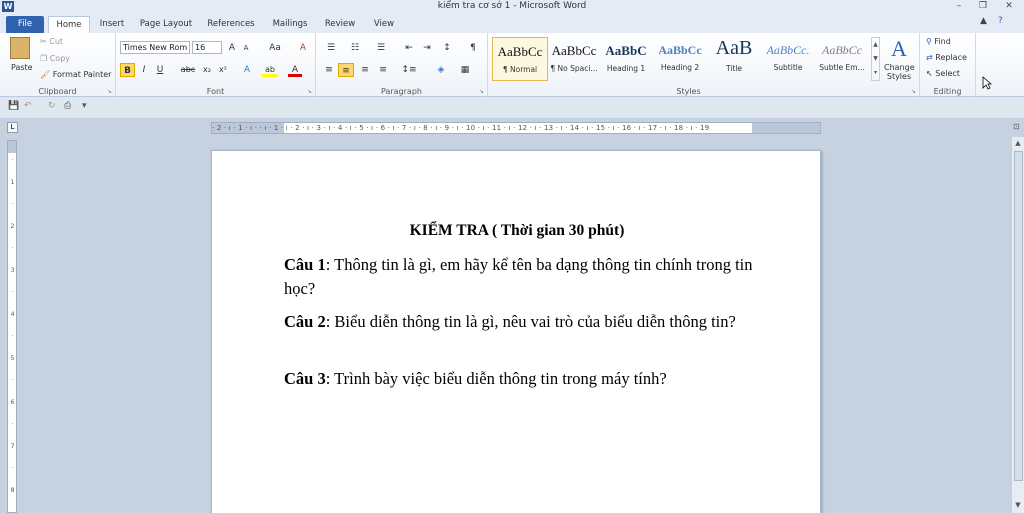 The image size is (1024, 513). Describe the element at coordinates (355, 48) in the screenshot. I see `numbering-icon: ☷` at that location.